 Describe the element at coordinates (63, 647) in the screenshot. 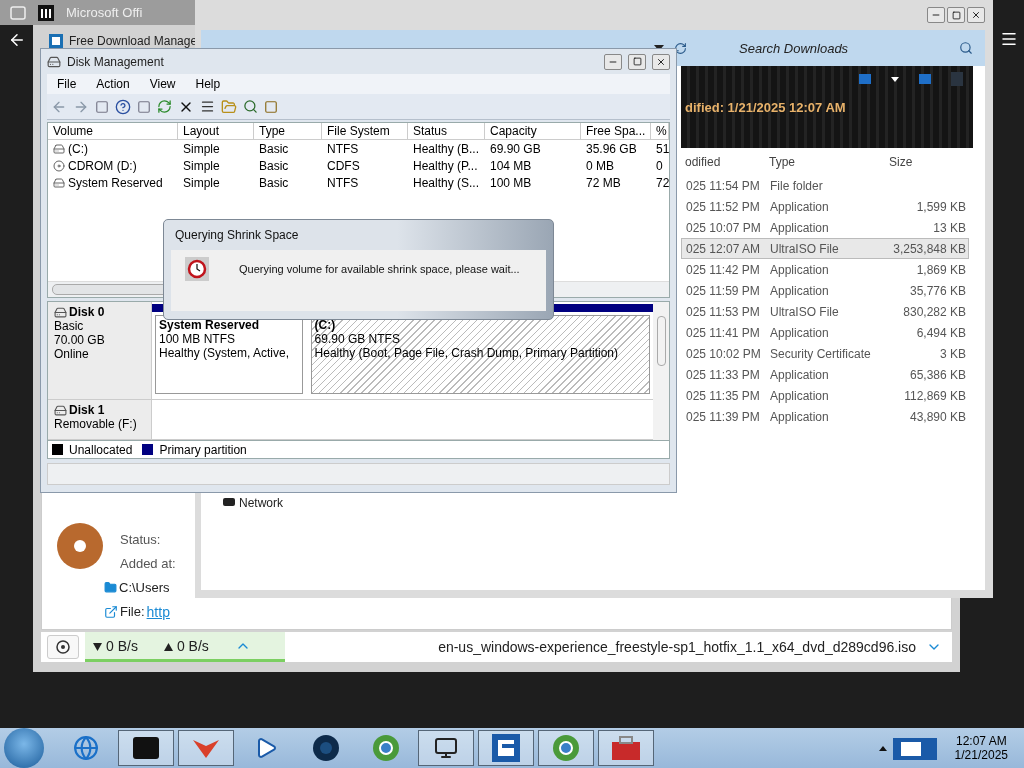

I see `speed-mode-button` at that location.